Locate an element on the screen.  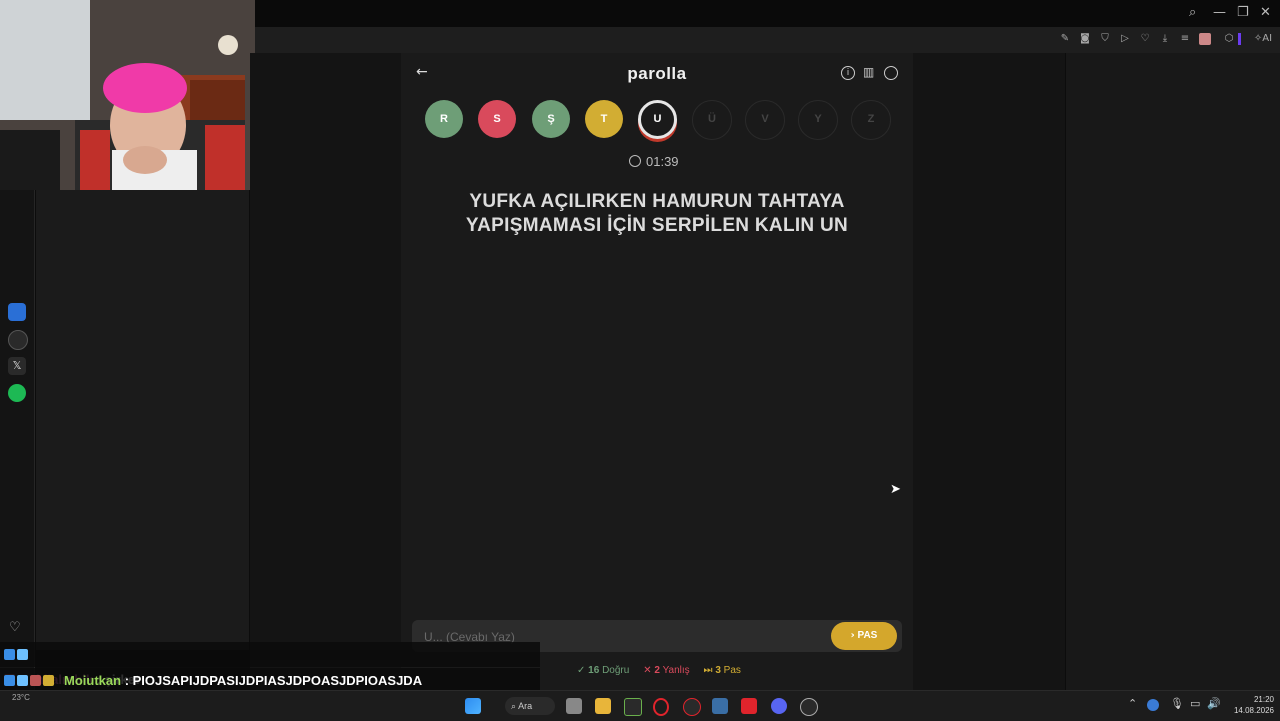
pass-count: 3 is located at coordinates (718, 670).